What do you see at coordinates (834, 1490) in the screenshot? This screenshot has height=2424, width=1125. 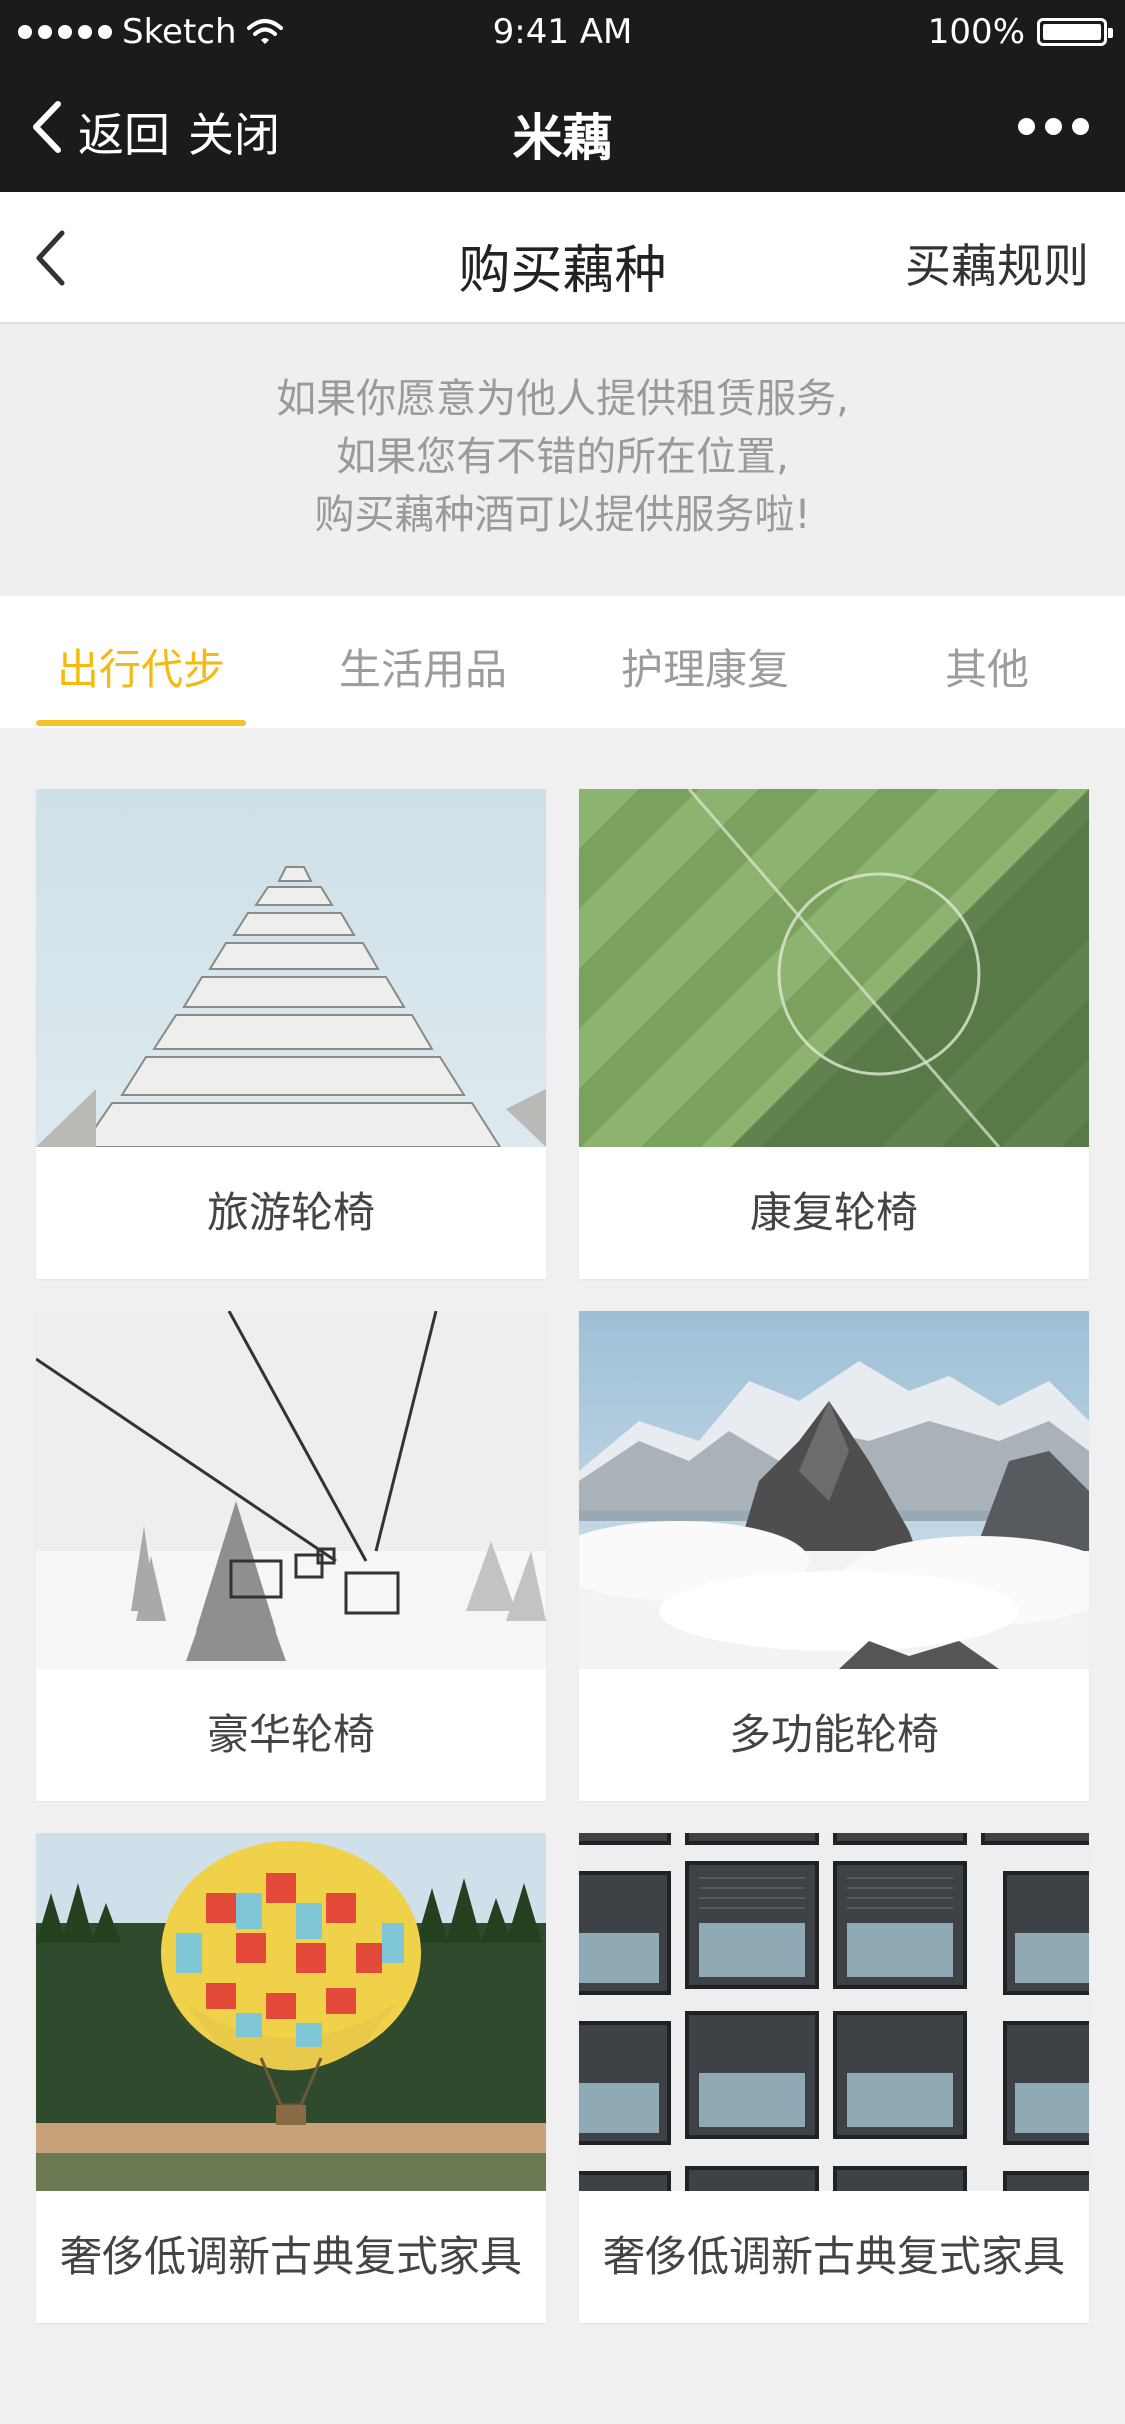 I see `product-image-mountain` at bounding box center [834, 1490].